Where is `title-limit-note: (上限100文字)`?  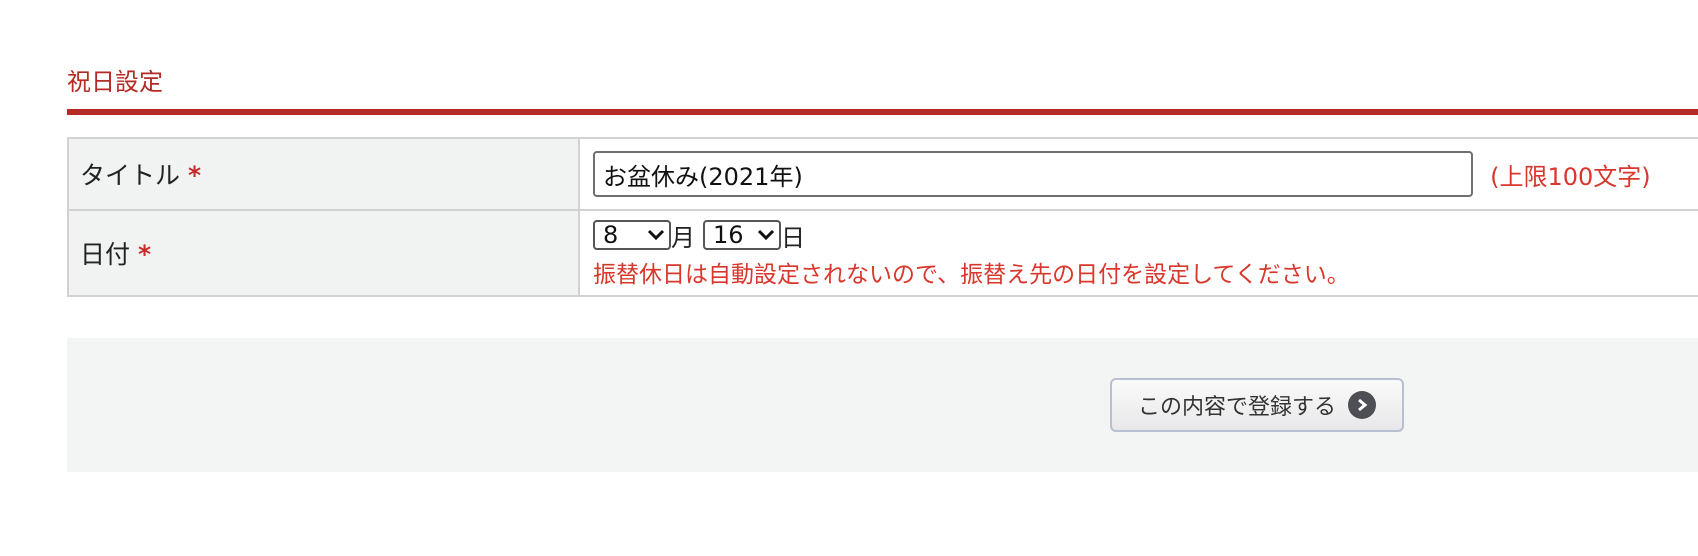
title-limit-note: (上限100文字) is located at coordinates (1570, 176).